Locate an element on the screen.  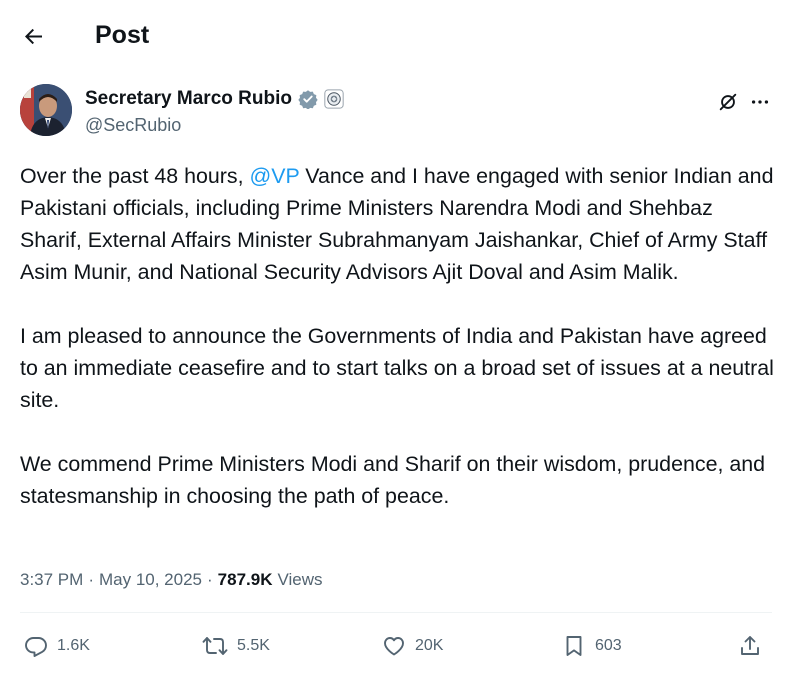
share-icon is located at coordinates (750, 645).